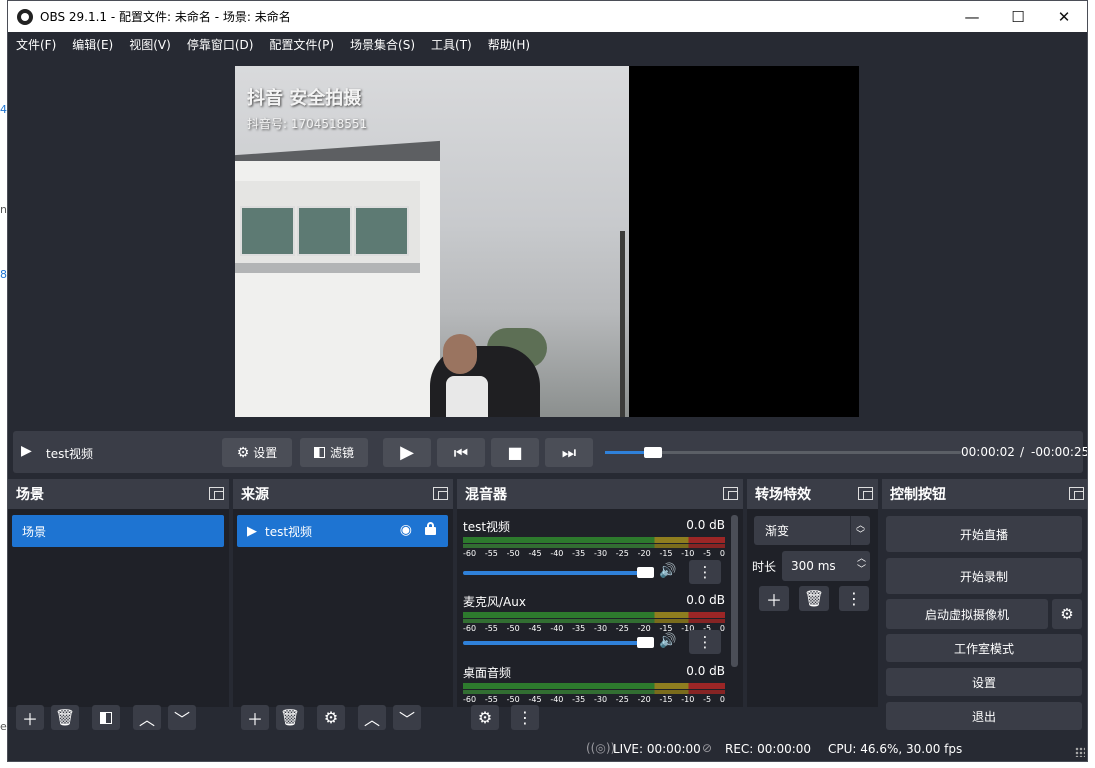 This screenshot has height=768, width=1095. I want to click on chevron-updown-icon: ︿ ﹀, so click(861, 564).